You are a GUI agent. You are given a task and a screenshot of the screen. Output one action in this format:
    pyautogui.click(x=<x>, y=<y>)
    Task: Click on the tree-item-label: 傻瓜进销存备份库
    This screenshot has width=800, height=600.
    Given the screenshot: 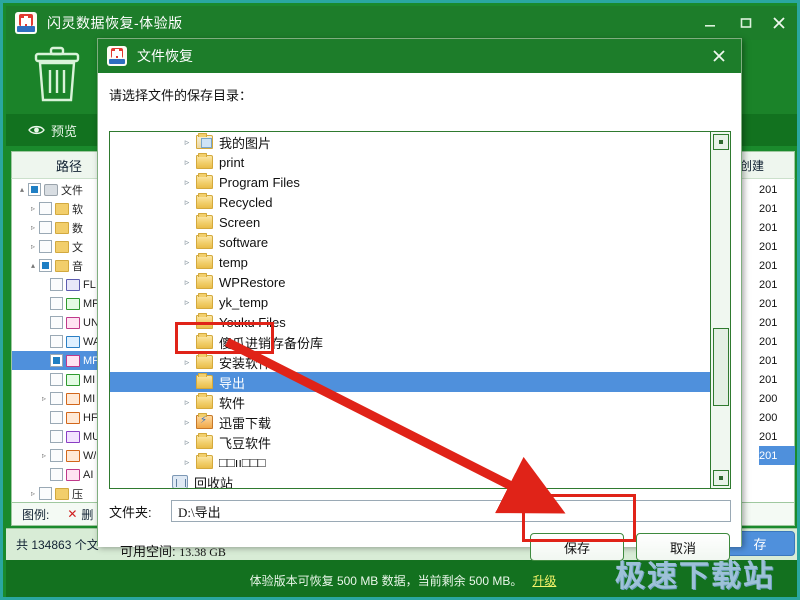 What is the action you would take?
    pyautogui.click(x=271, y=343)
    